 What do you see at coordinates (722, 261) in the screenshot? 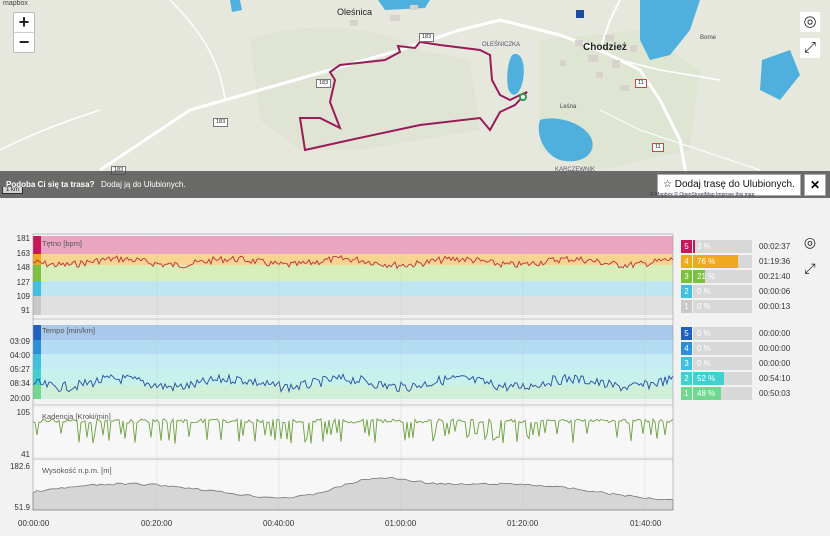
I see `hr-zone-bar: 76 %` at bounding box center [722, 261].